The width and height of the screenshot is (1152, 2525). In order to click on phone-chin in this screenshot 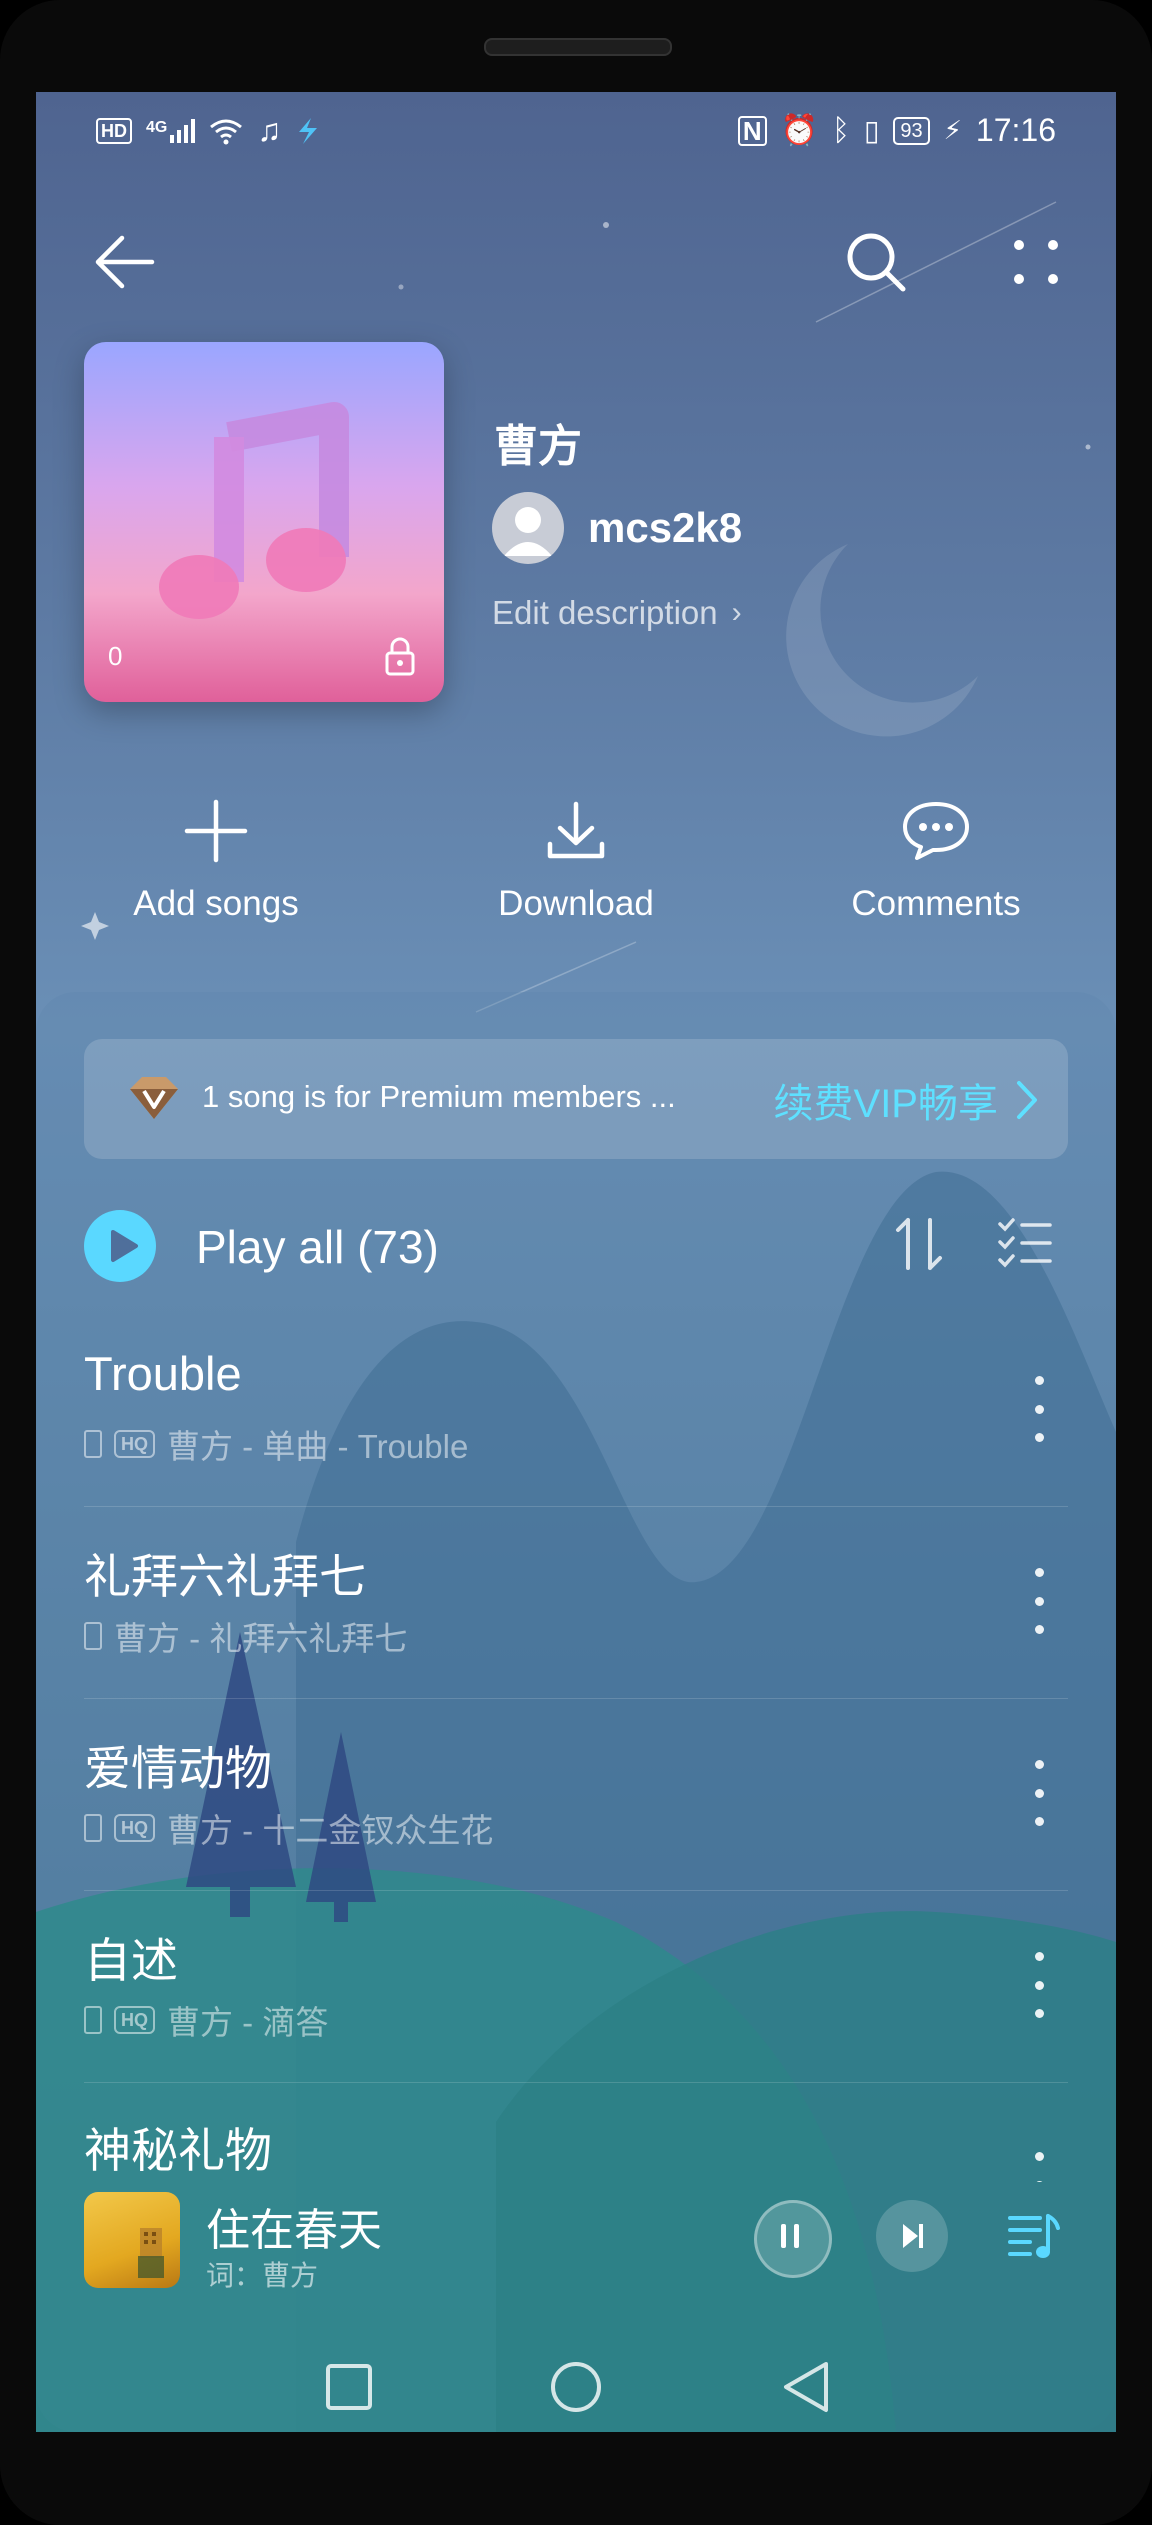, I will do `click(576, 2478)`.